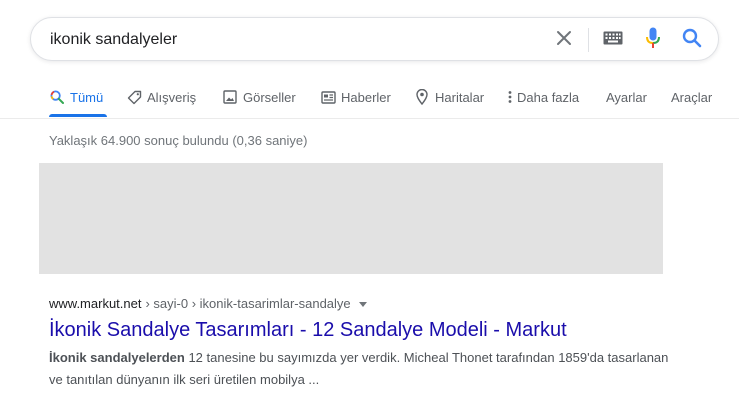 The width and height of the screenshot is (739, 400). I want to click on tab-shopping: Alışveriş, so click(161, 97).